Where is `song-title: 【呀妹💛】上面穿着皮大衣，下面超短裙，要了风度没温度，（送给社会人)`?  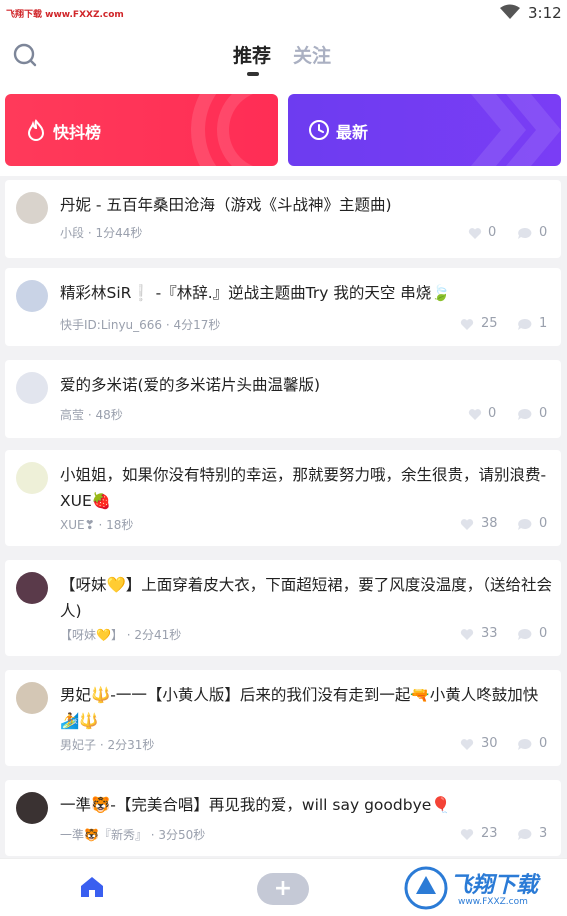
song-title: 【呀妹💛】上面穿着皮大衣，下面超短裙，要了风度没温度，（送给社会人) is located at coordinates (306, 598).